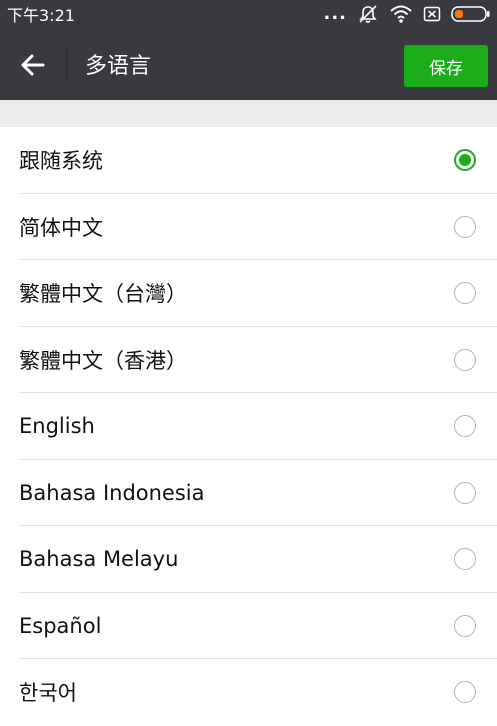 This screenshot has width=497, height=726. I want to click on language-item-english: English, so click(248, 426).